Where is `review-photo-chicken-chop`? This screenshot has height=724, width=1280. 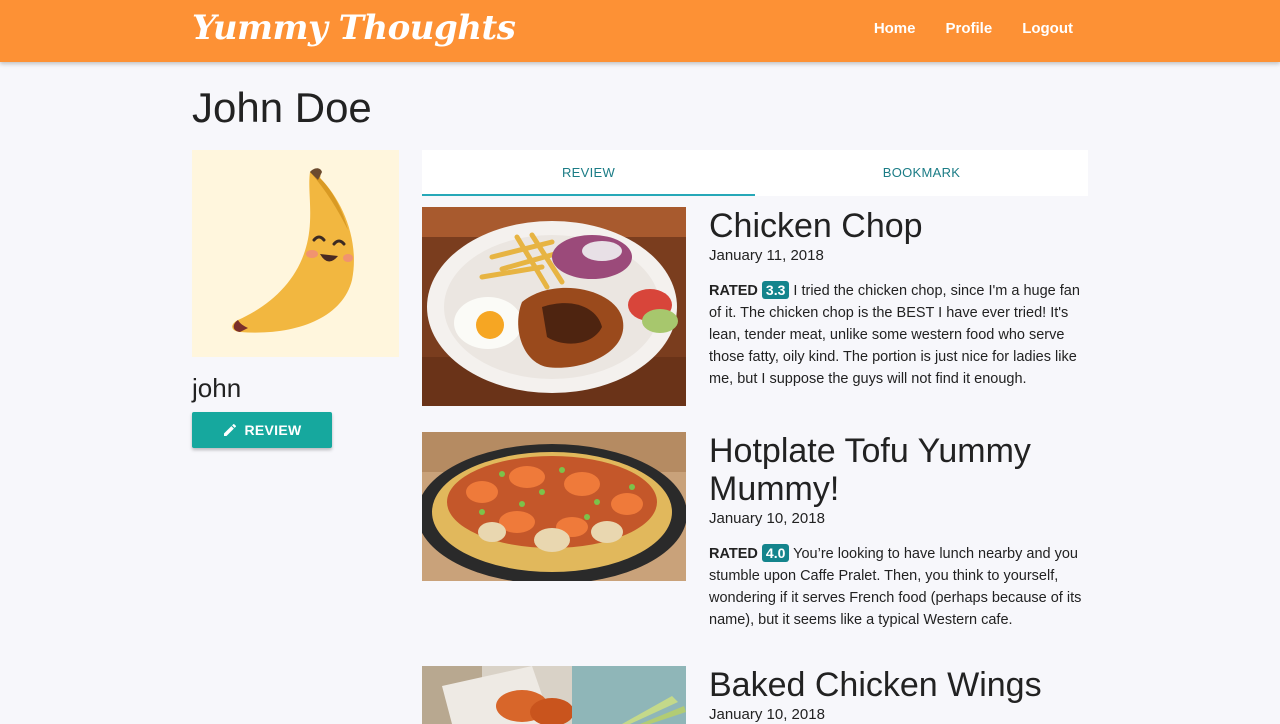 review-photo-chicken-chop is located at coordinates (554, 306).